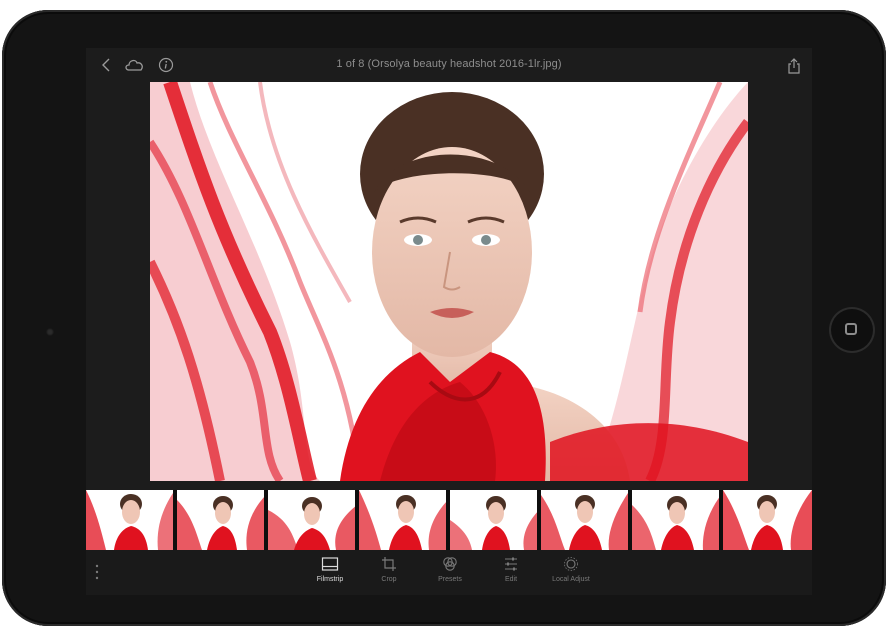 This screenshot has width=888, height=628. I want to click on edit-sliders-icon, so click(511, 564).